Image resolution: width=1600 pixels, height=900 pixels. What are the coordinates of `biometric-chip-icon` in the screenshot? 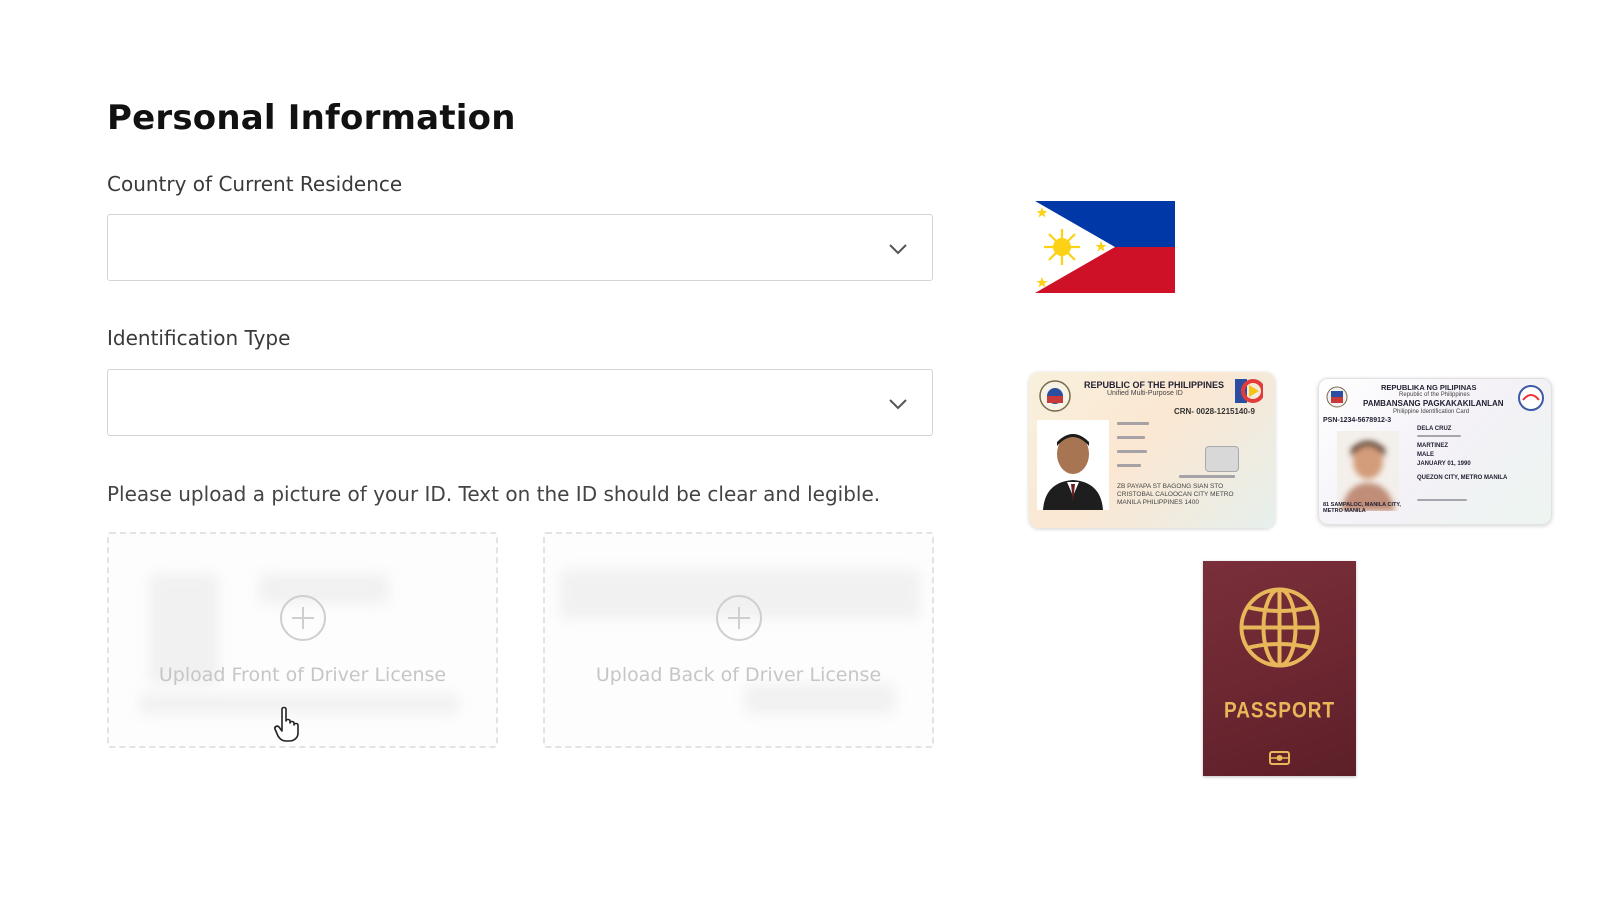 It's located at (1279, 758).